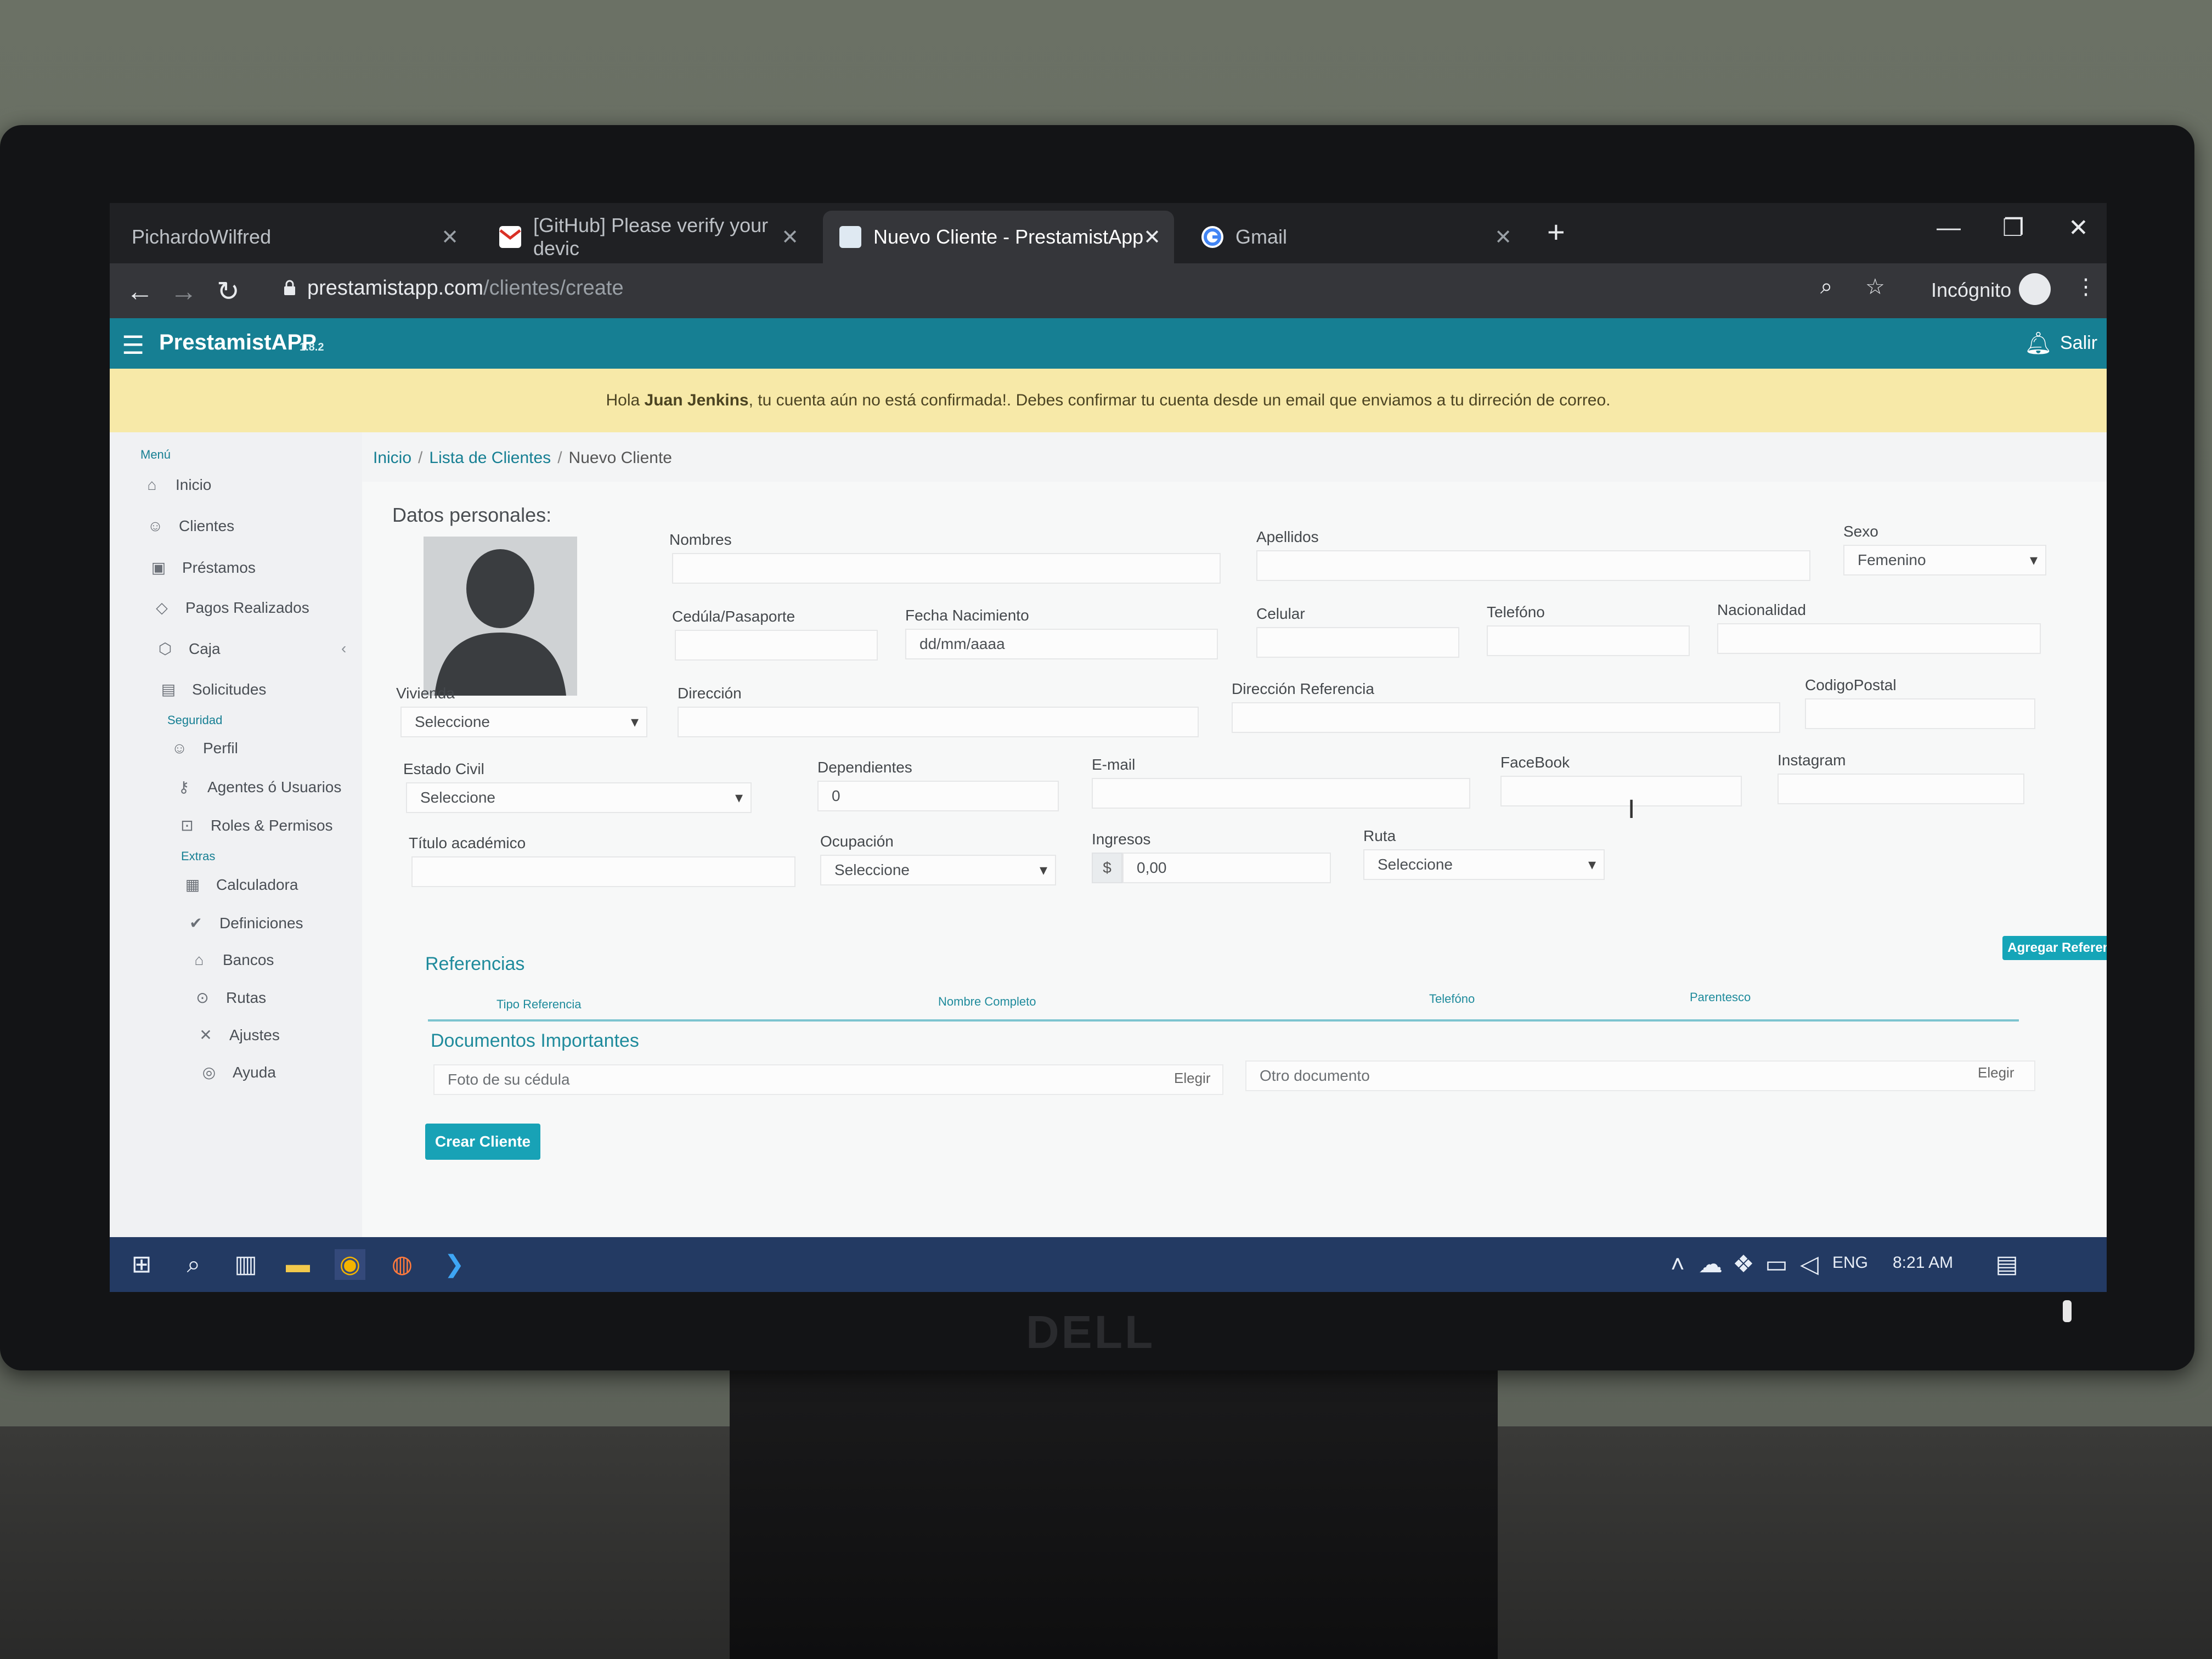 This screenshot has width=2212, height=1659. Describe the element at coordinates (1484, 864) in the screenshot. I see `ruta-select: Seleccione` at that location.